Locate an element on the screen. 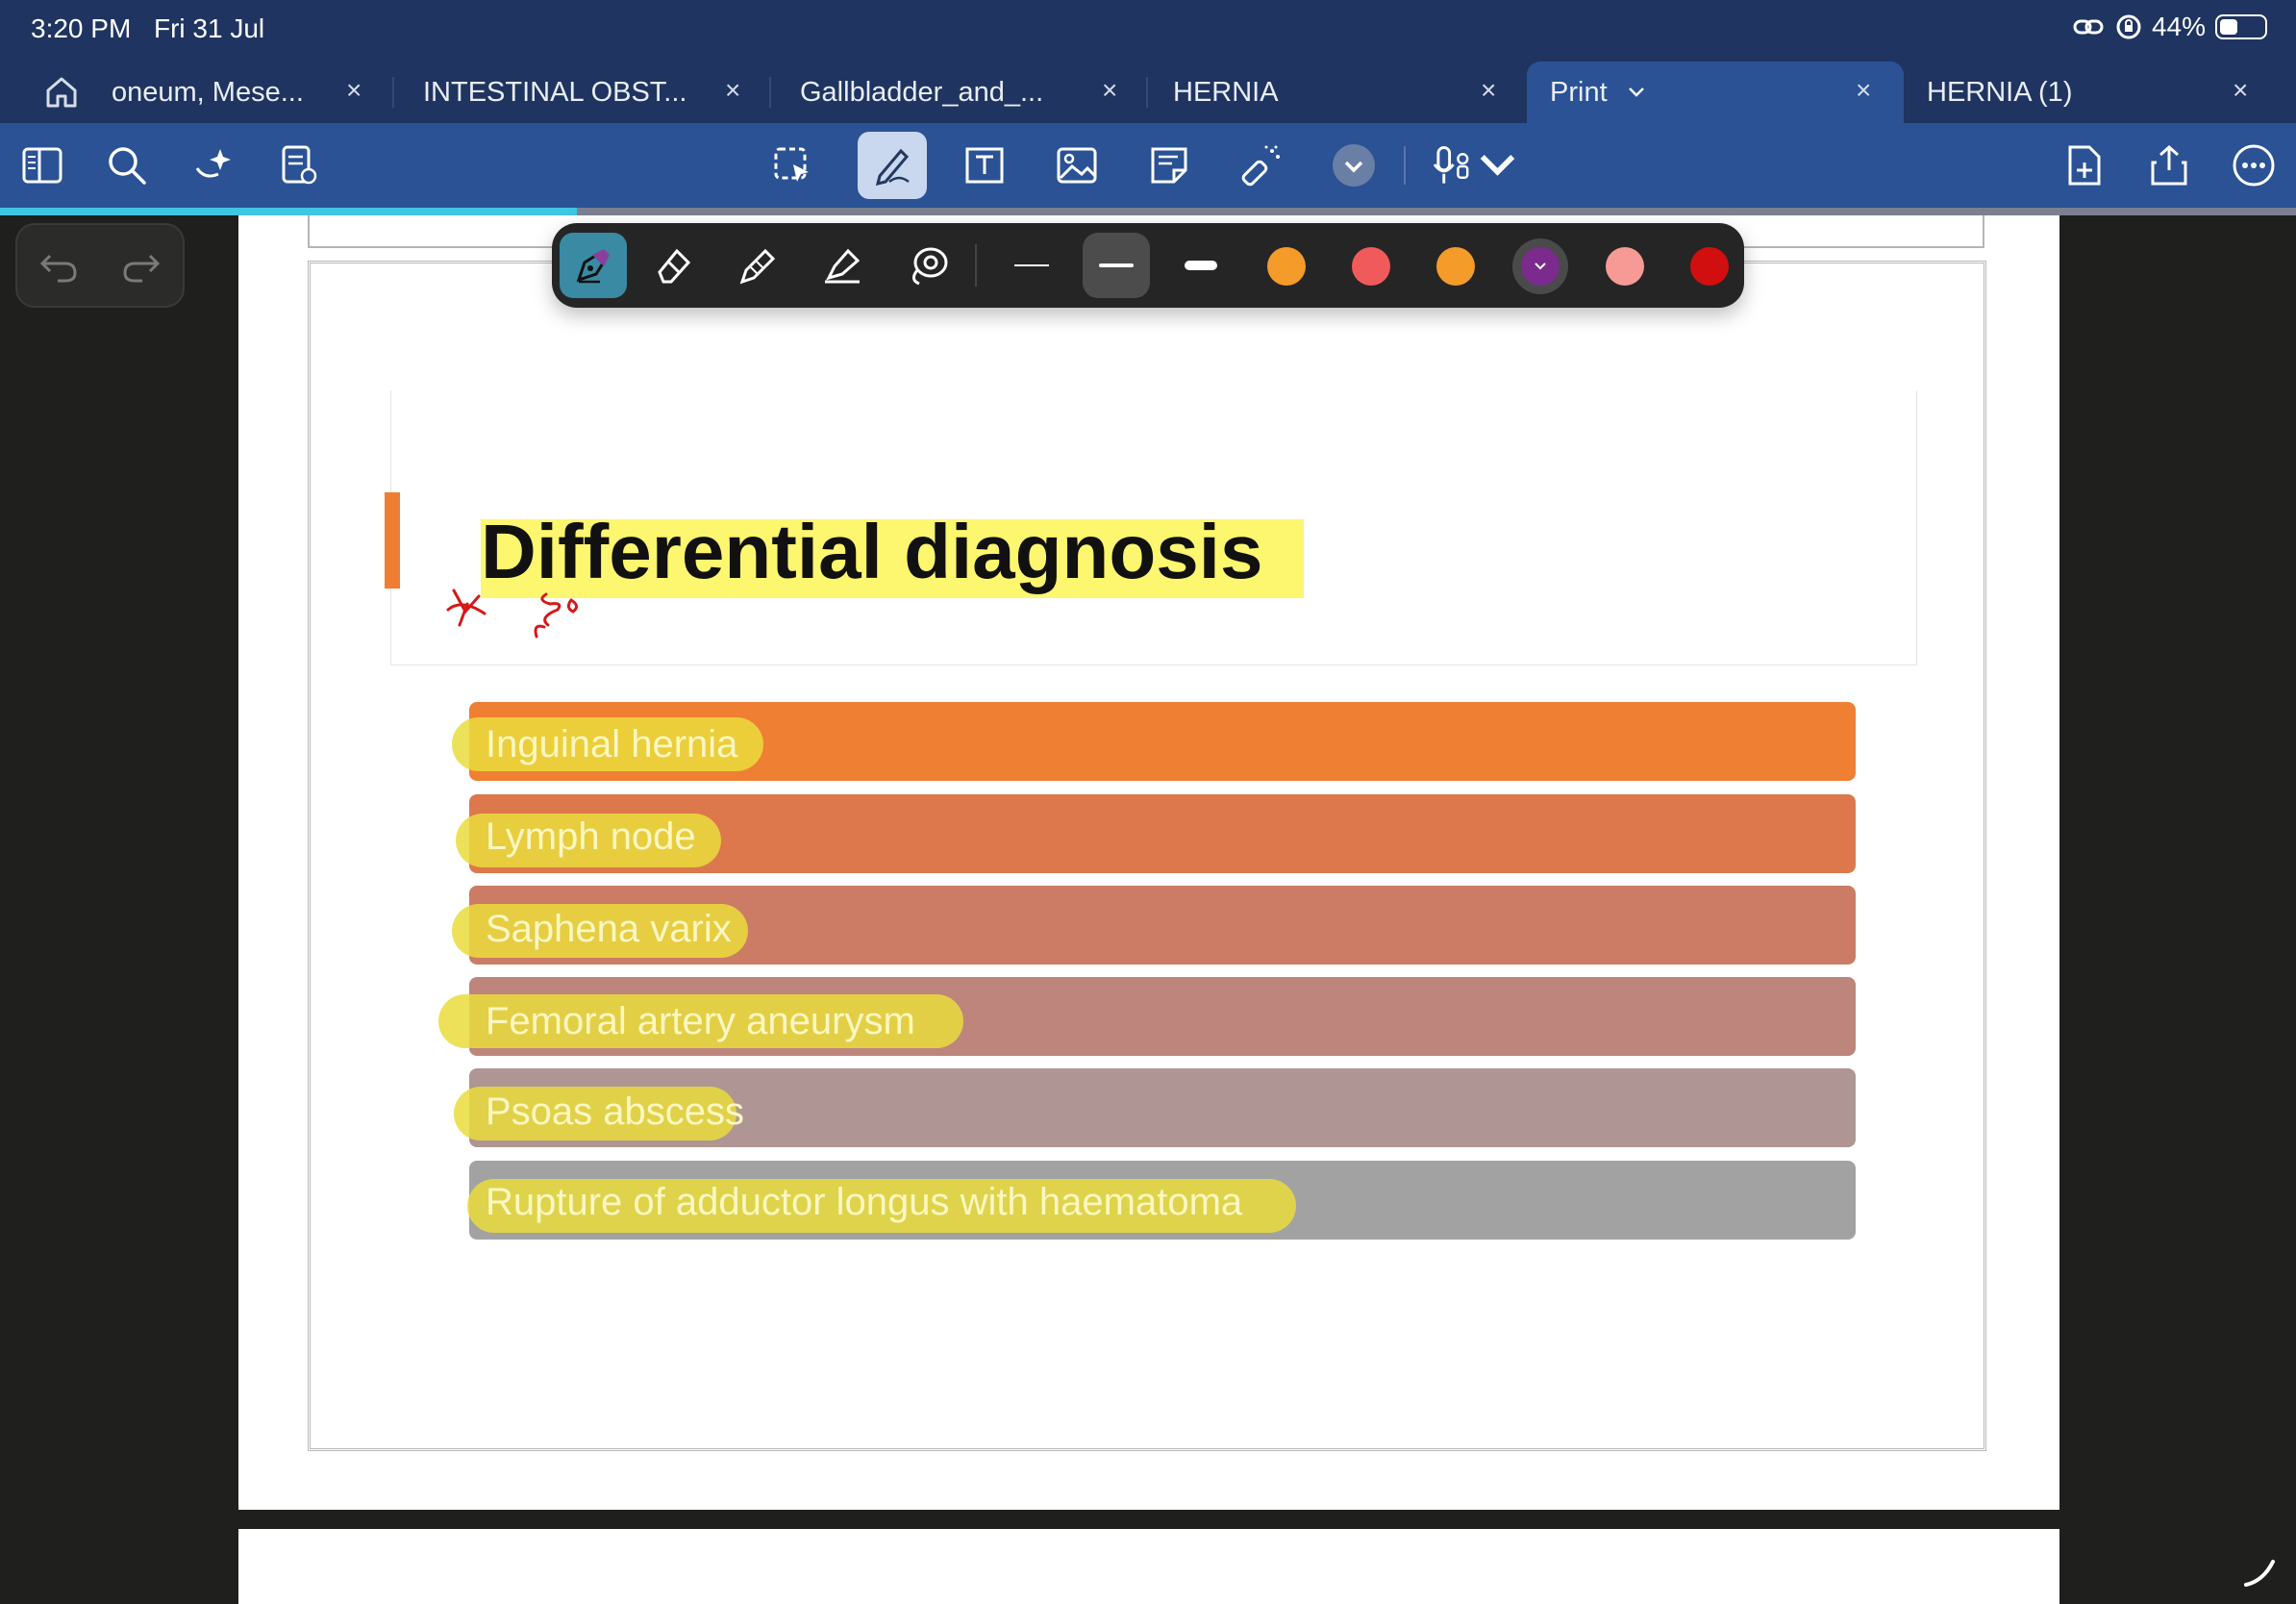  handwritten-annotation is located at coordinates (512, 614).